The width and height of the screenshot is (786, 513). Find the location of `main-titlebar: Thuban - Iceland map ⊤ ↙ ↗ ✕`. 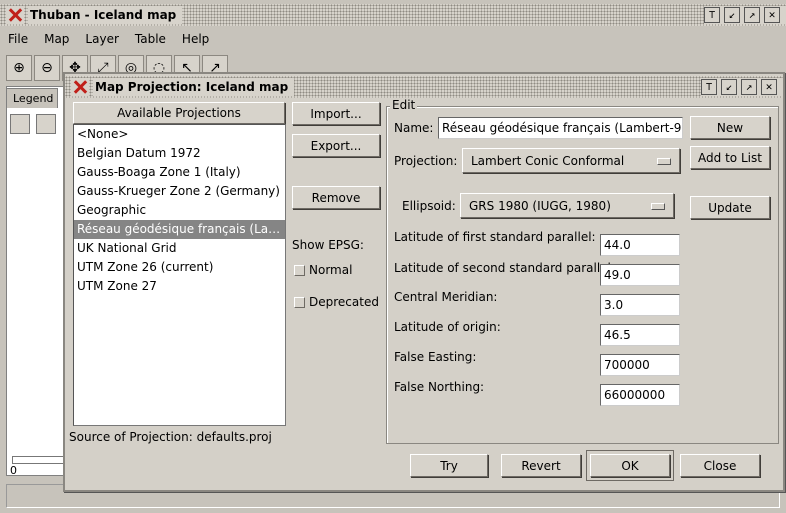

main-titlebar: Thuban - Iceland map ⊤ ↙ ↗ ✕ is located at coordinates (393, 15).